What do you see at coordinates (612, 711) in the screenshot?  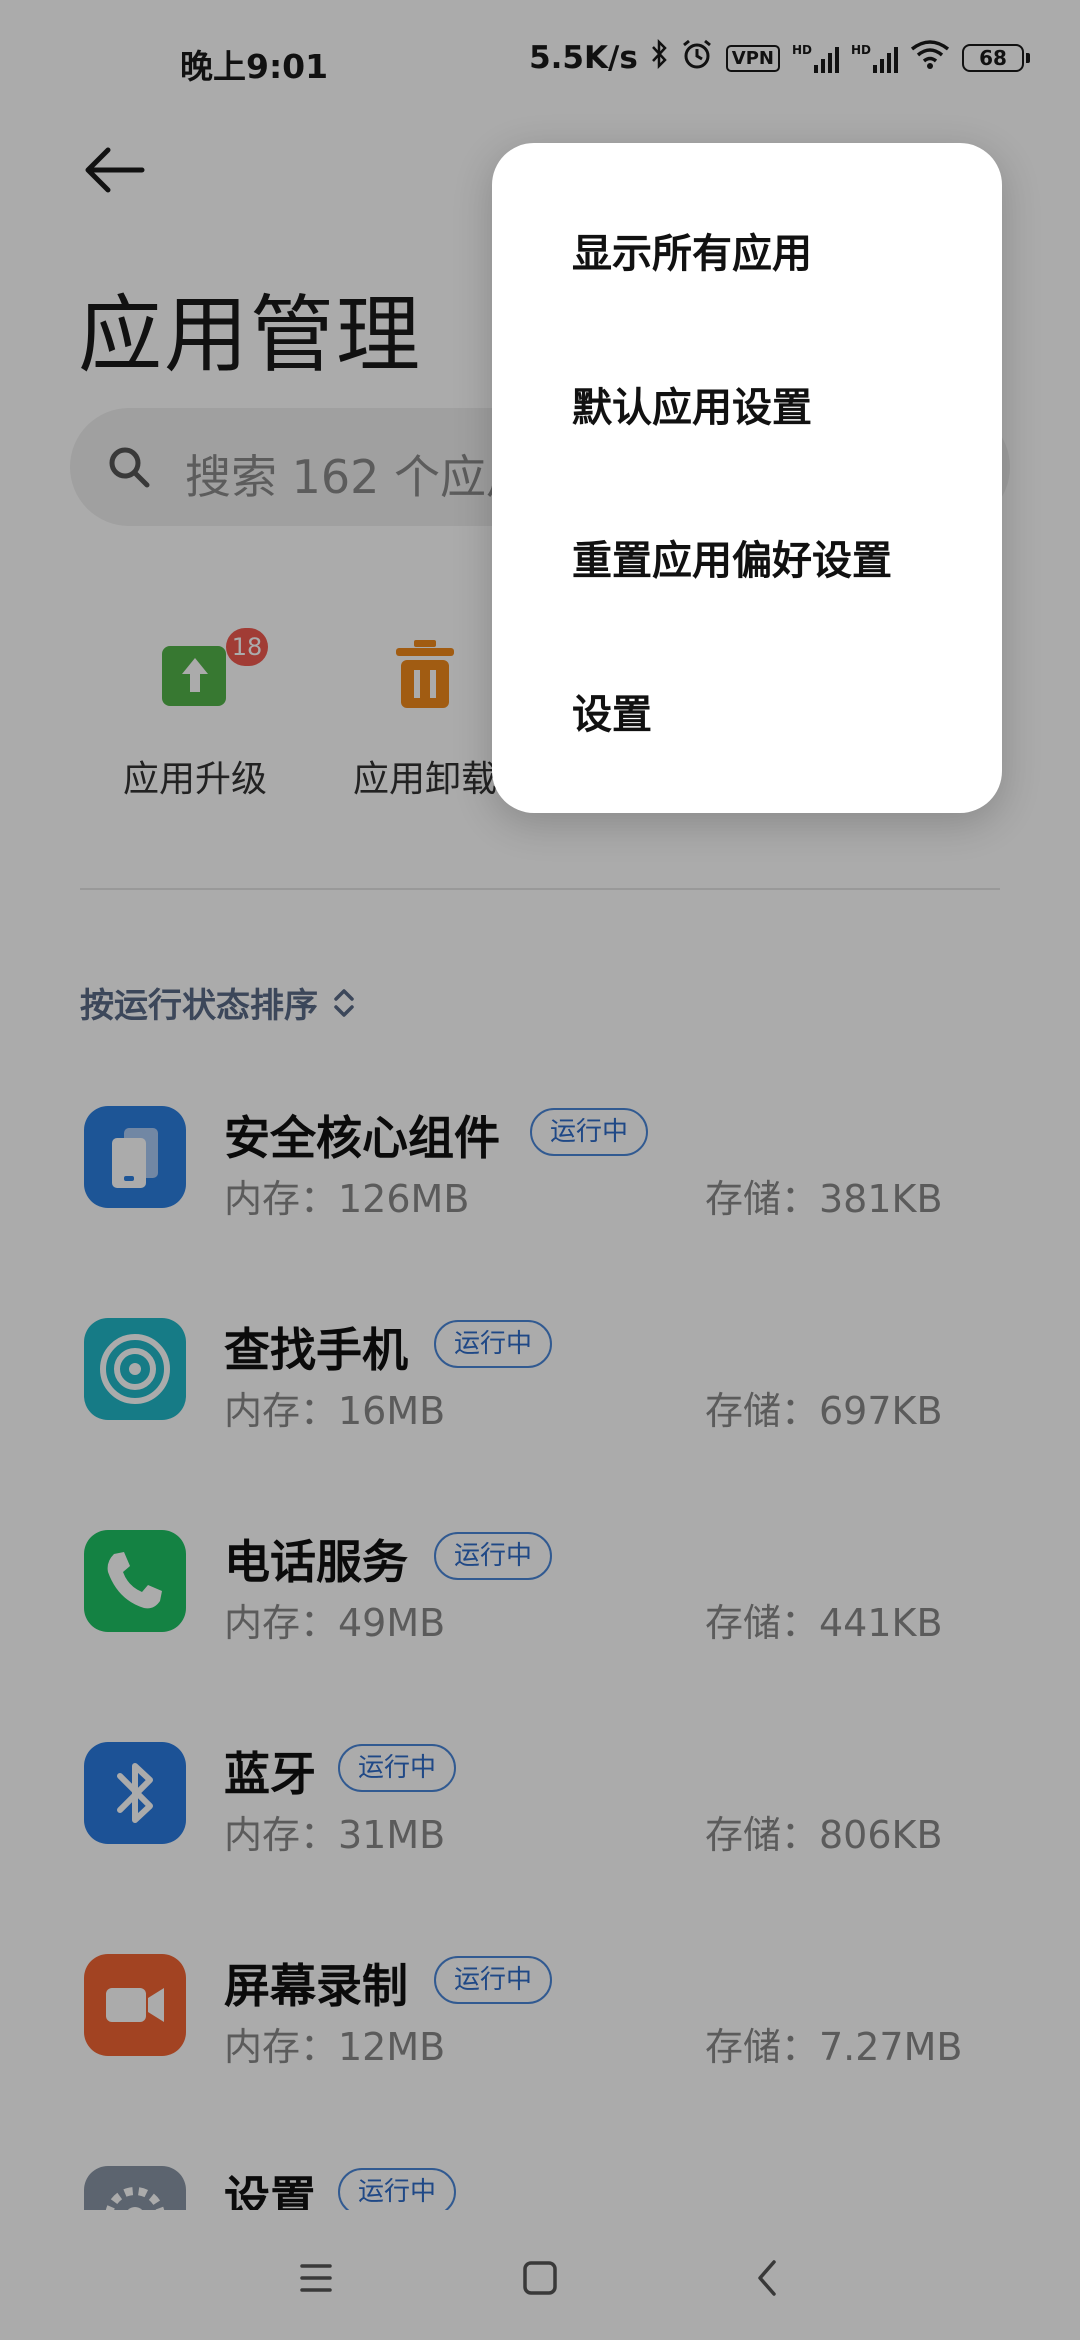 I see `menu-item-settings: 设置` at bounding box center [612, 711].